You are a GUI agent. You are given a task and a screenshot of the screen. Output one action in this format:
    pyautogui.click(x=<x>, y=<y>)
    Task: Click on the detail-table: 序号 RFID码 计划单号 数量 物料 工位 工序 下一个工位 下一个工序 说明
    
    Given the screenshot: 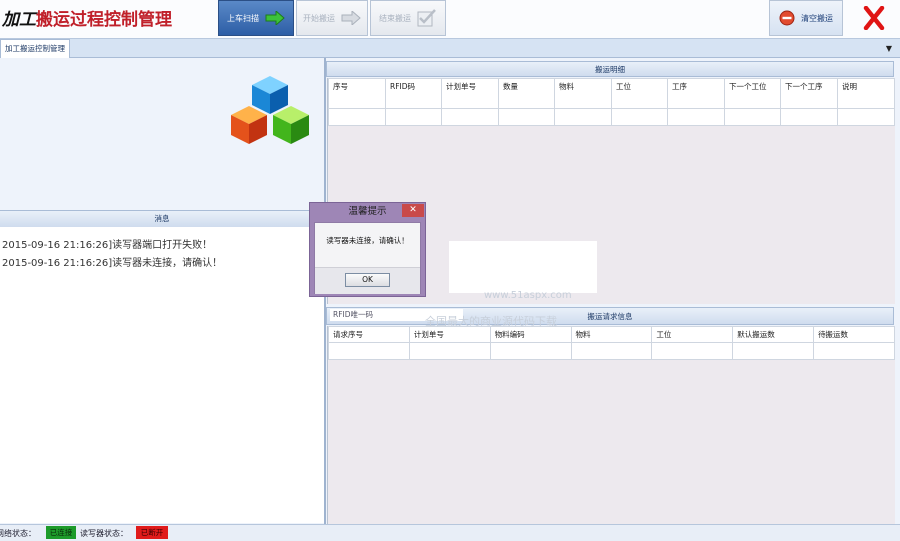 What is the action you would take?
    pyautogui.click(x=611, y=102)
    